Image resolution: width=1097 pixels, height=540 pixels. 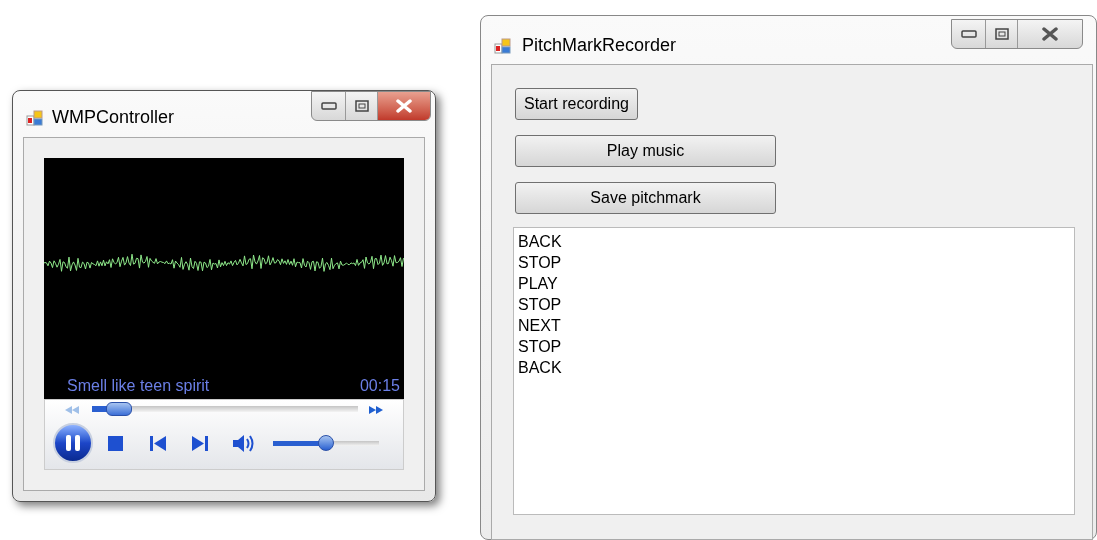 What do you see at coordinates (645, 151) in the screenshot?
I see `form-button: Play music` at bounding box center [645, 151].